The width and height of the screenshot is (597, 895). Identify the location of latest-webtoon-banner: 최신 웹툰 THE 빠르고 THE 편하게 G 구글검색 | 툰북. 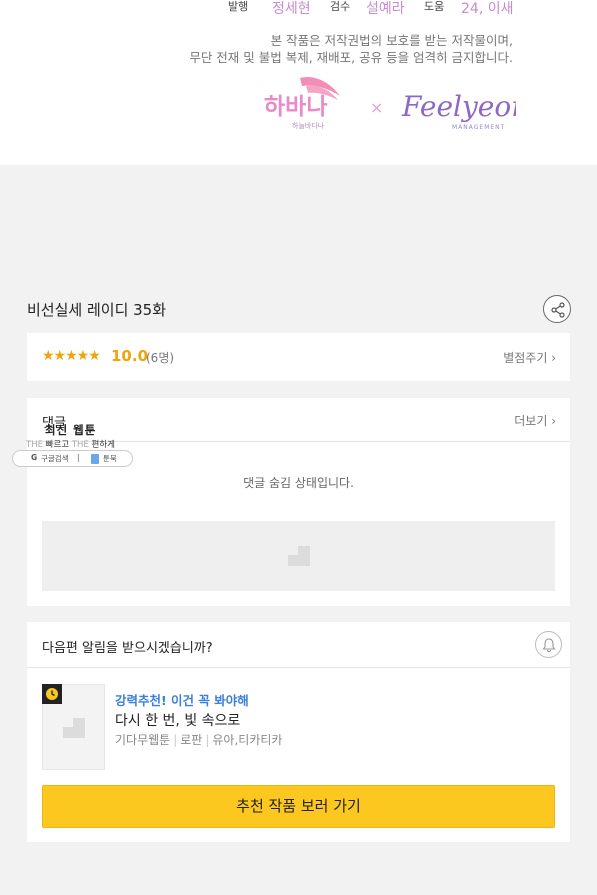
(75, 444).